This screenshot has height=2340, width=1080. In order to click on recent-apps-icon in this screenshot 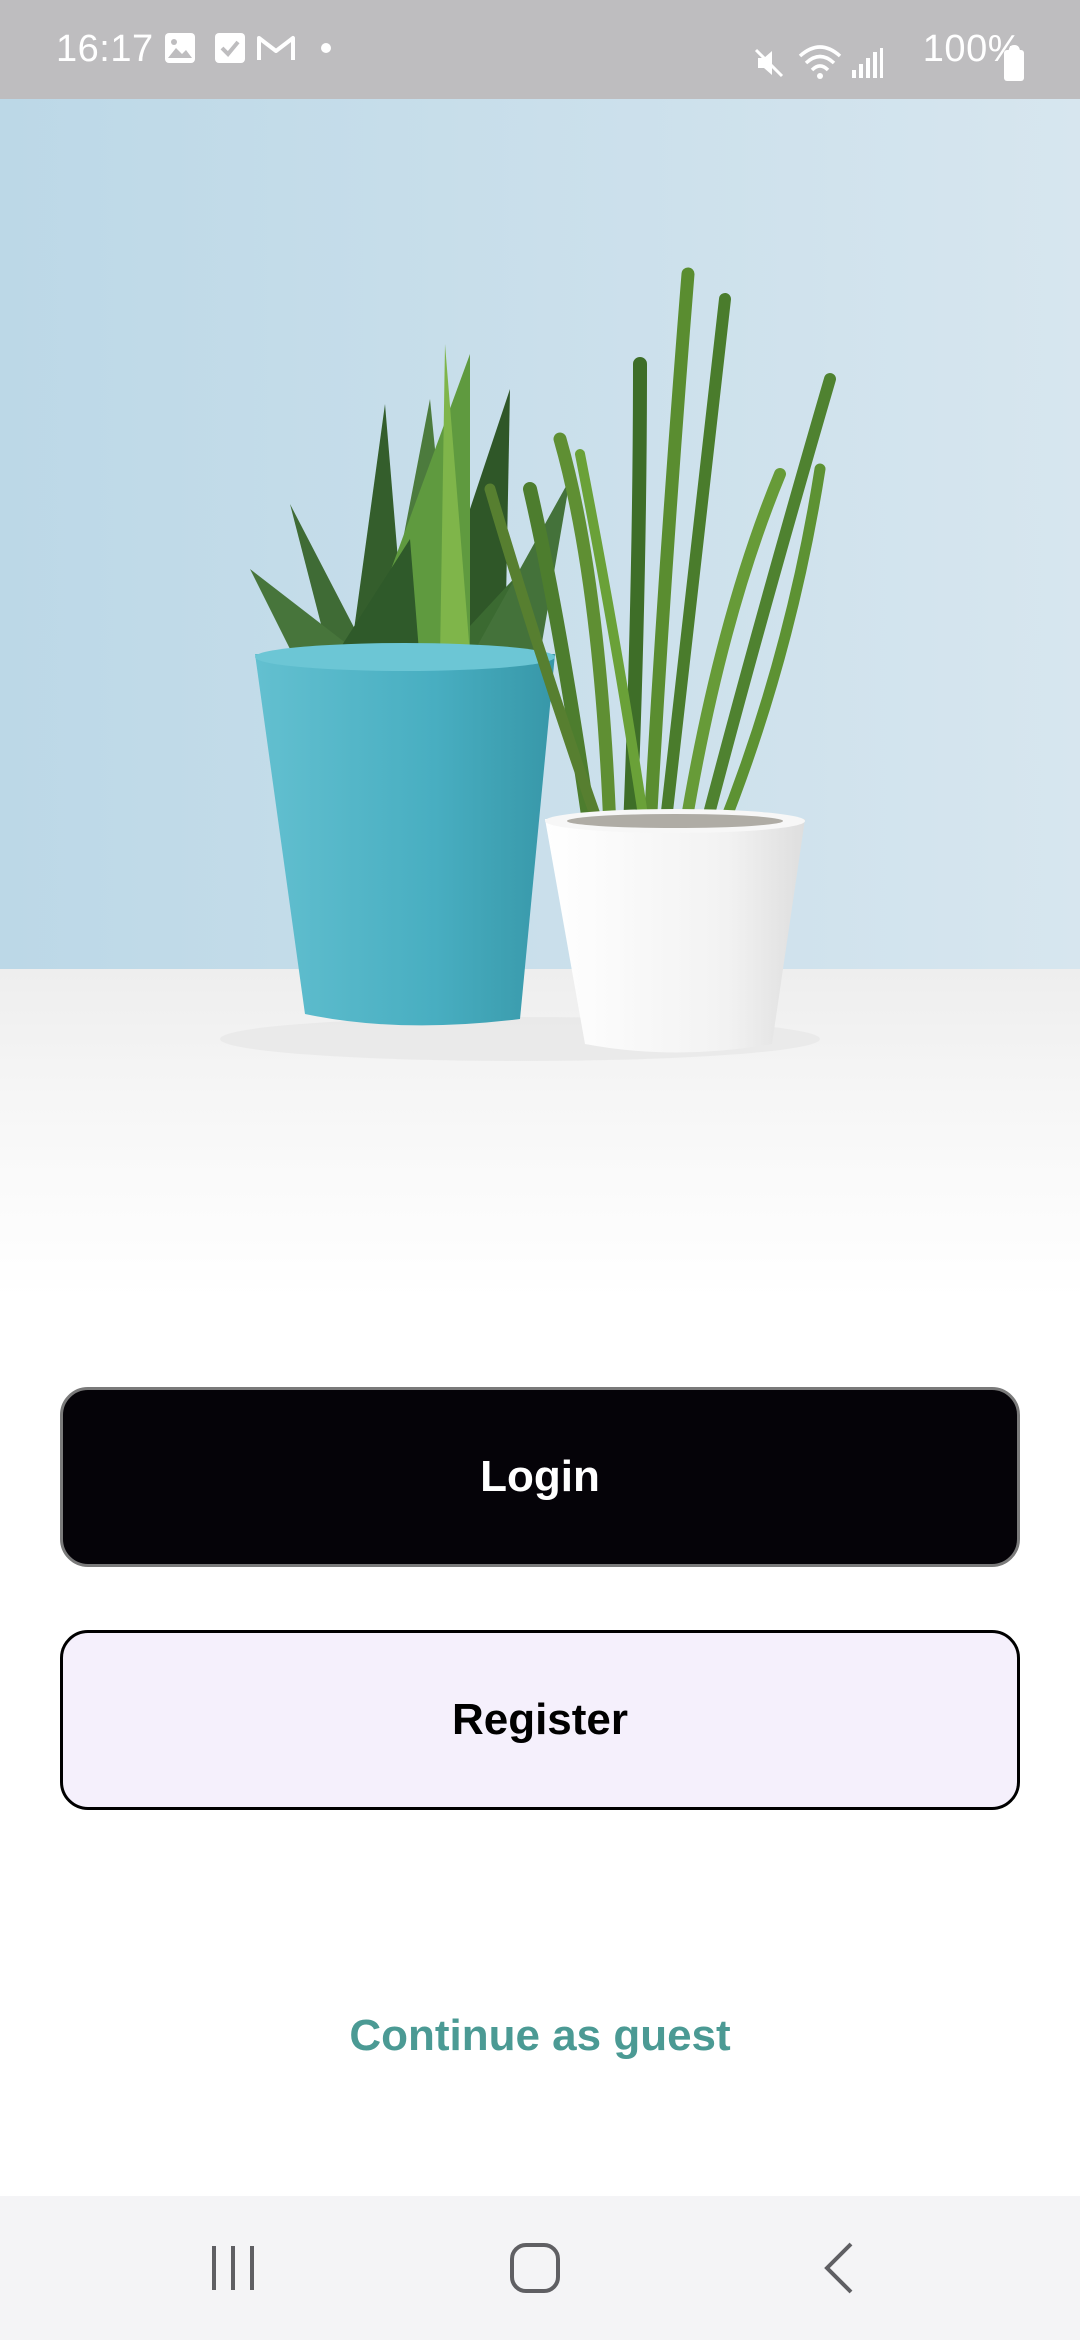, I will do `click(233, 2268)`.